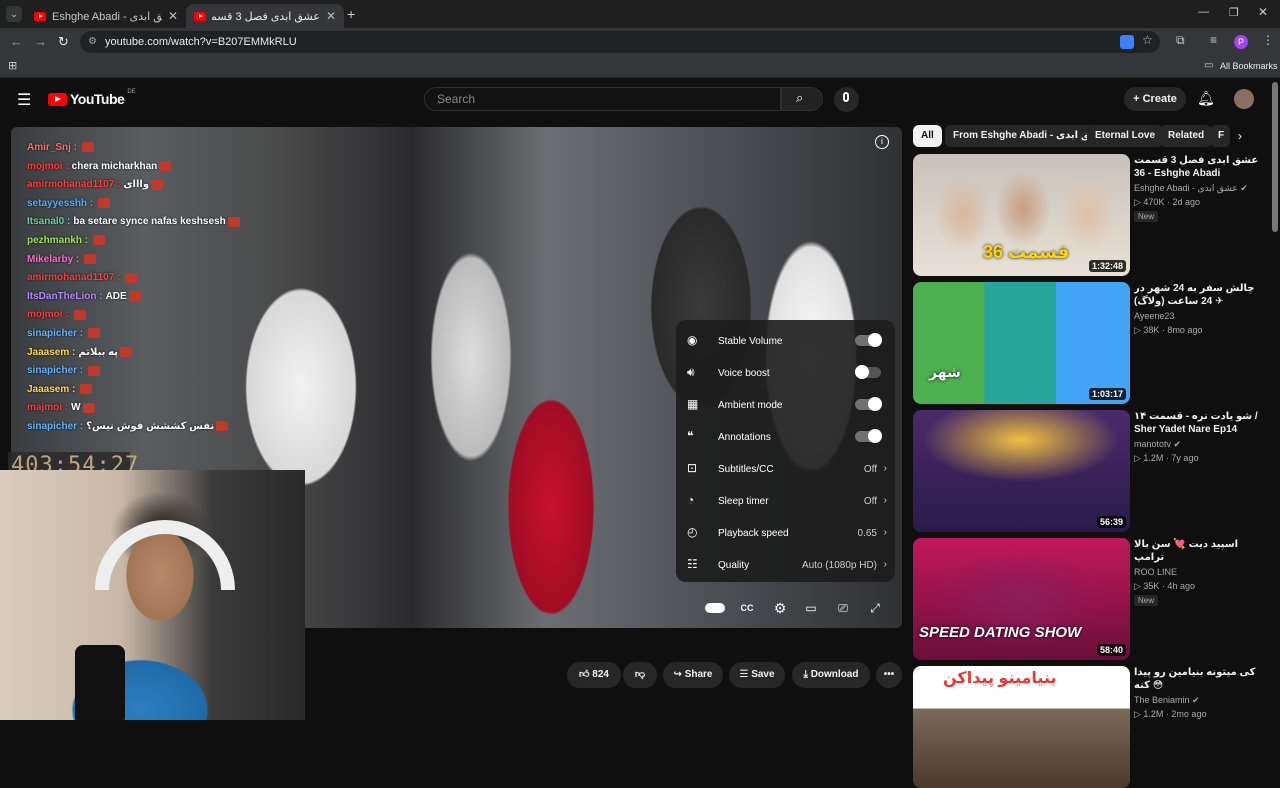 The height and width of the screenshot is (788, 1280). Describe the element at coordinates (1021, 727) in the screenshot. I see `related-video-thumbnail: بنیامینو پیداکن` at that location.